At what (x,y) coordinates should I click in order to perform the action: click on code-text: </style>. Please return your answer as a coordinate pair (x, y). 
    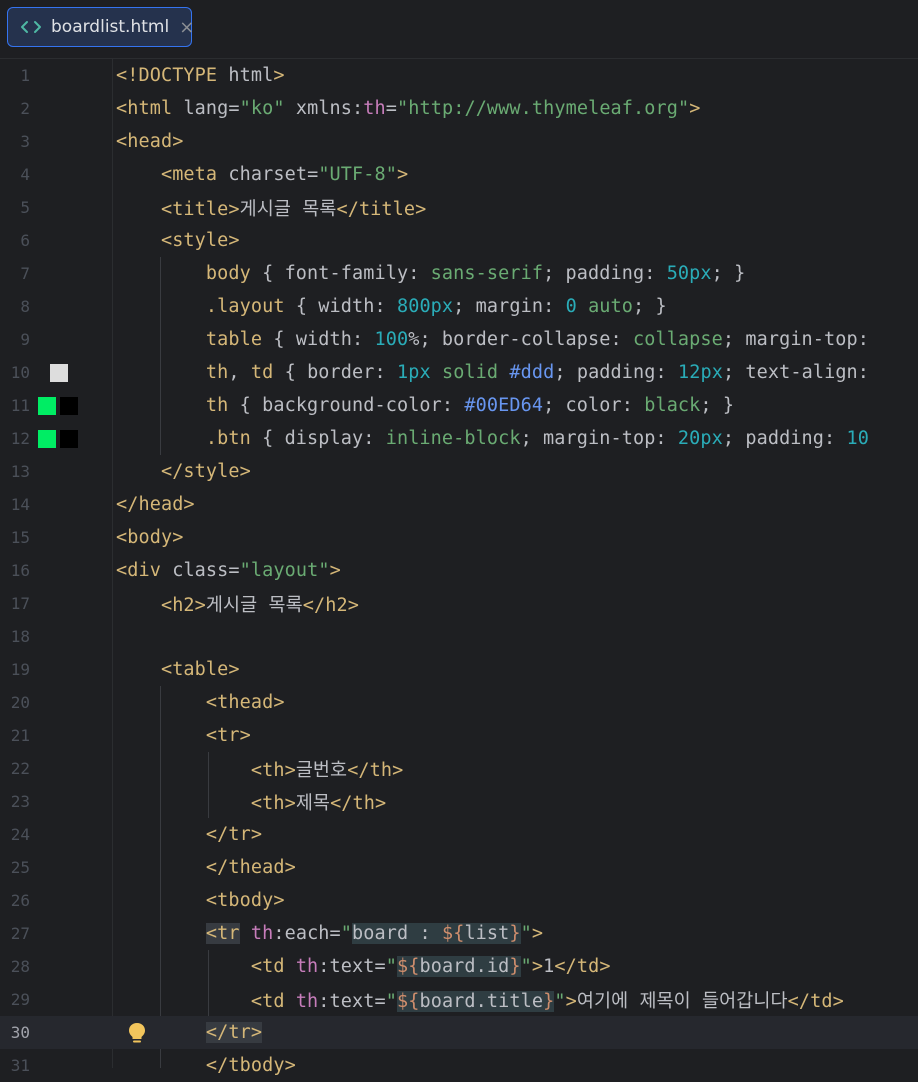
    Looking at the image, I should click on (205, 471).